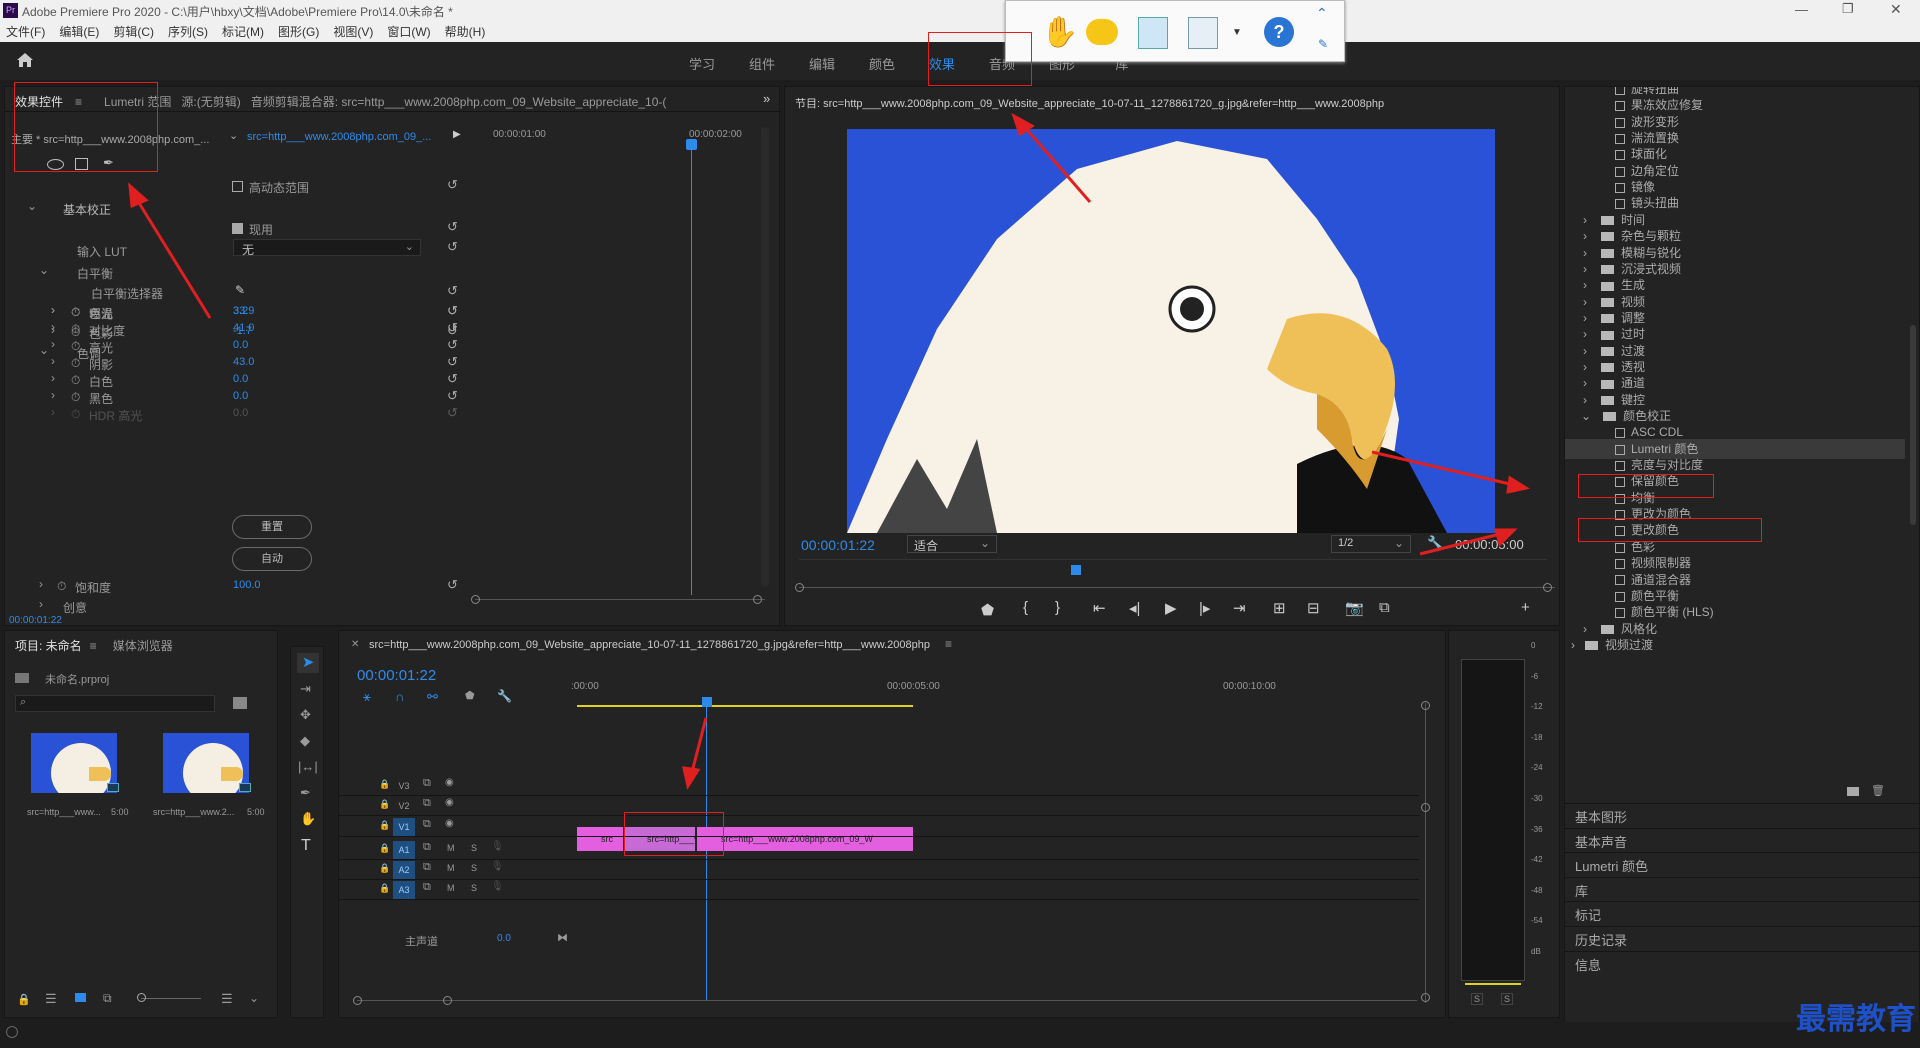 The image size is (1920, 1048). I want to click on watermark: 最需教育, so click(1856, 1019).